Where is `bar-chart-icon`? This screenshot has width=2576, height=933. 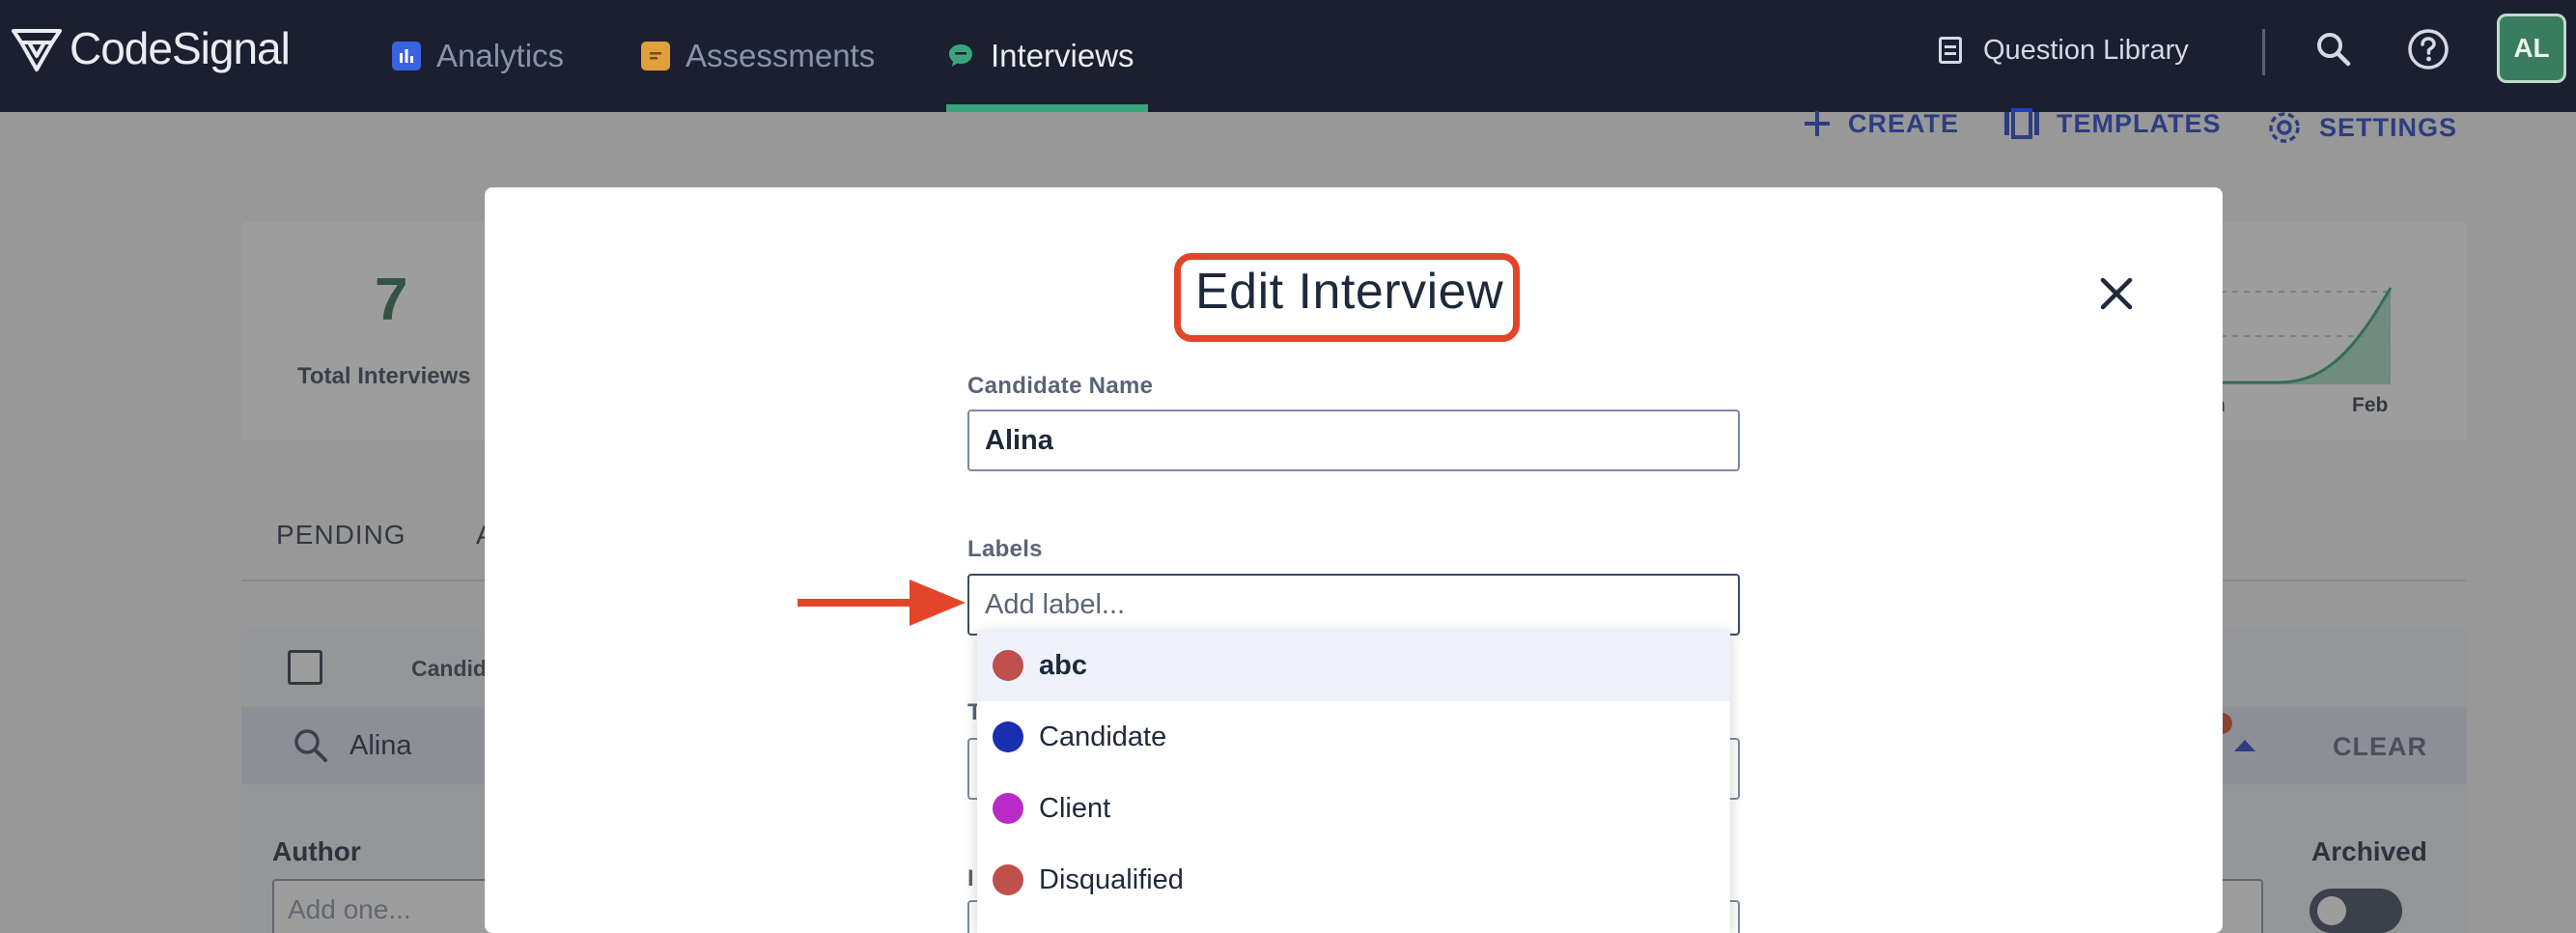
bar-chart-icon is located at coordinates (407, 57).